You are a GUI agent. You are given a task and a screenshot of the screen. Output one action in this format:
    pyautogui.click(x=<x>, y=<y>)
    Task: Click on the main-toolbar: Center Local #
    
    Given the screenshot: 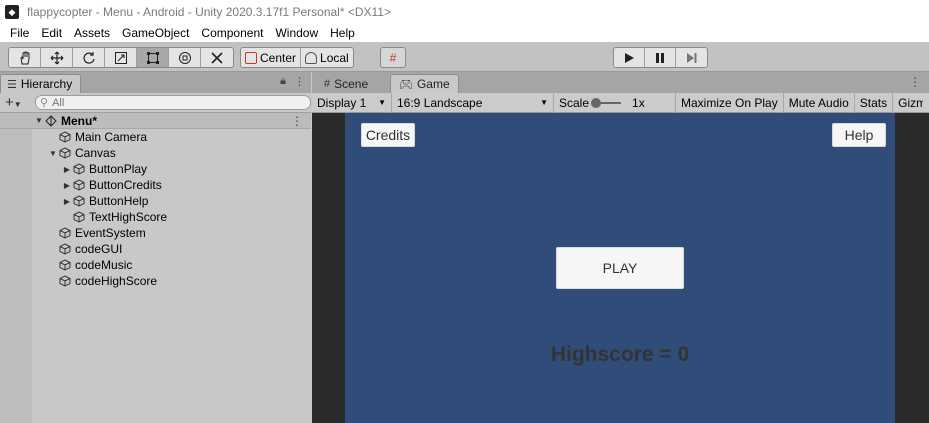 What is the action you would take?
    pyautogui.click(x=464, y=57)
    